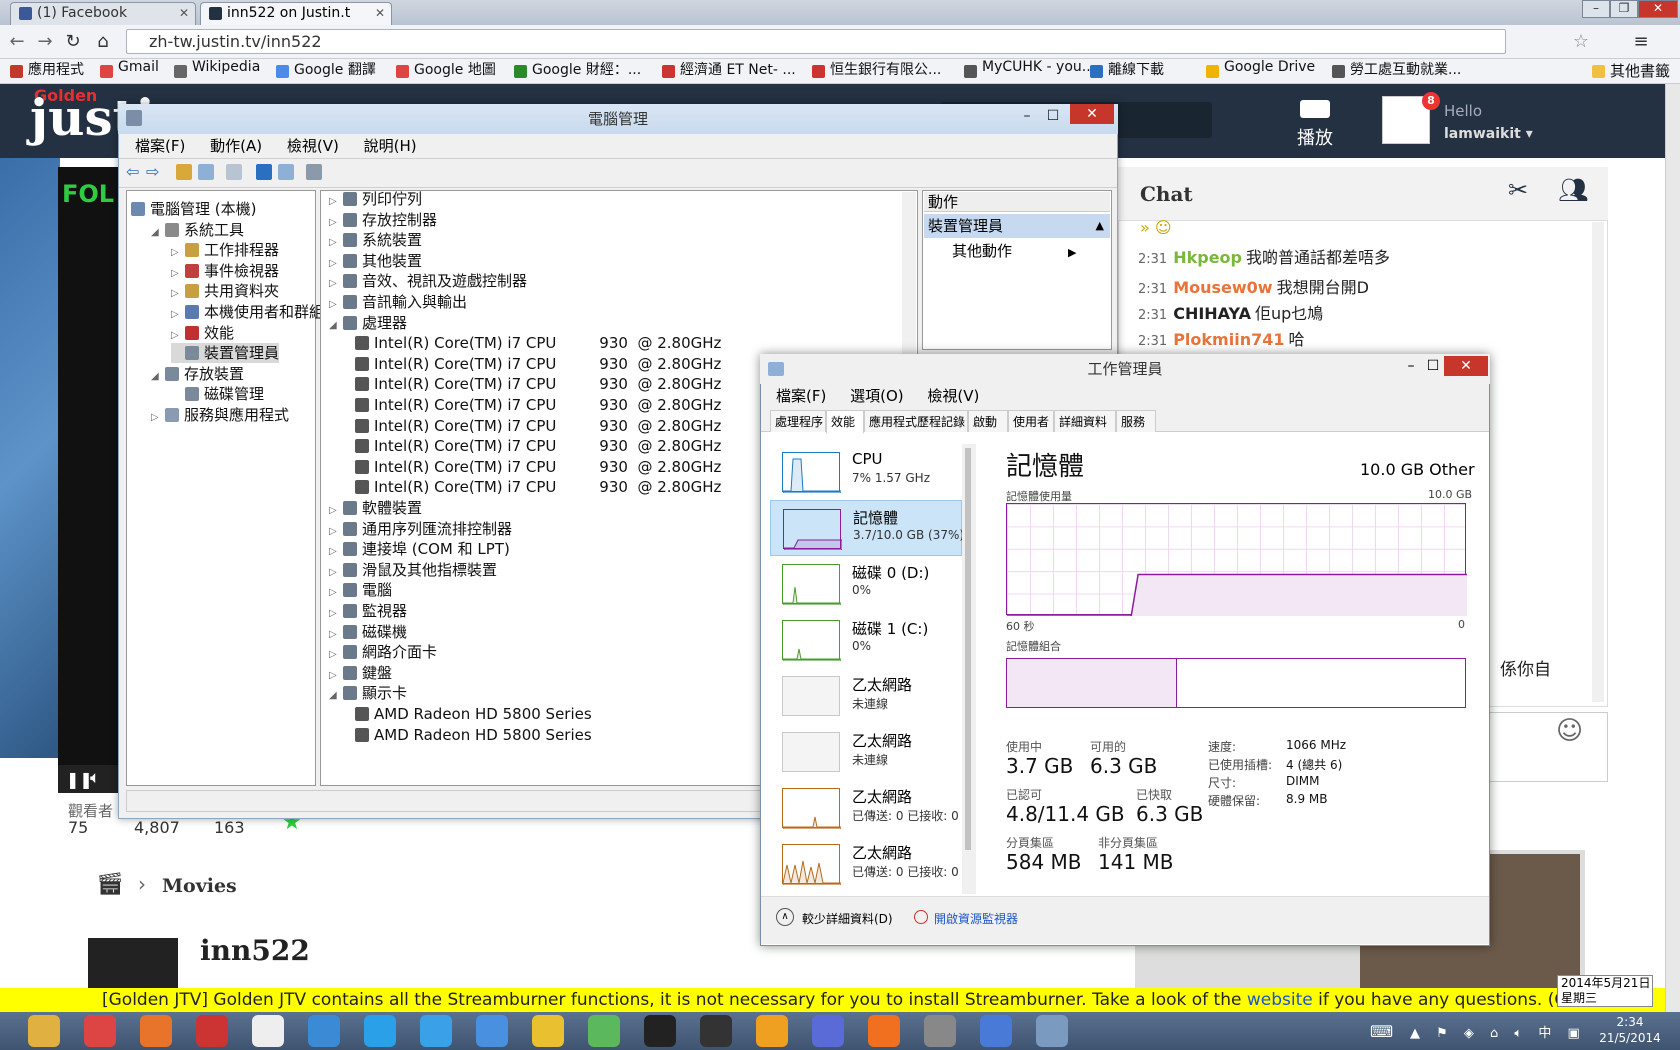 Image resolution: width=1680 pixels, height=1050 pixels. Describe the element at coordinates (234, 172) in the screenshot. I see `export-list-icon` at that location.